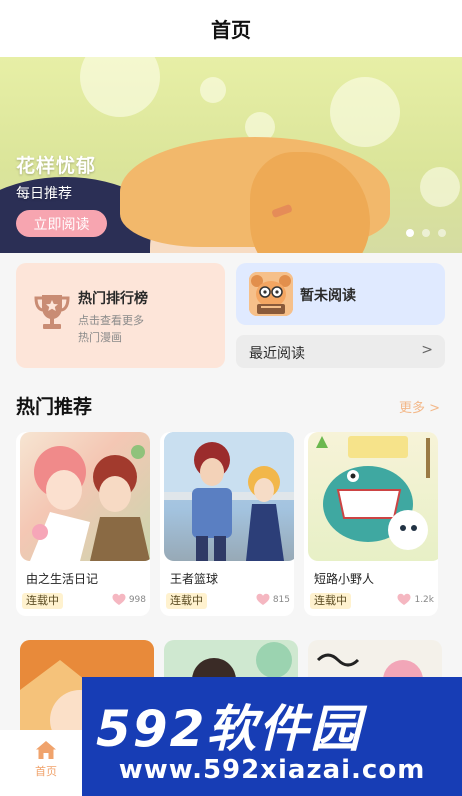 This screenshot has width=462, height=796. I want to click on like-count: 1.2k, so click(415, 599).